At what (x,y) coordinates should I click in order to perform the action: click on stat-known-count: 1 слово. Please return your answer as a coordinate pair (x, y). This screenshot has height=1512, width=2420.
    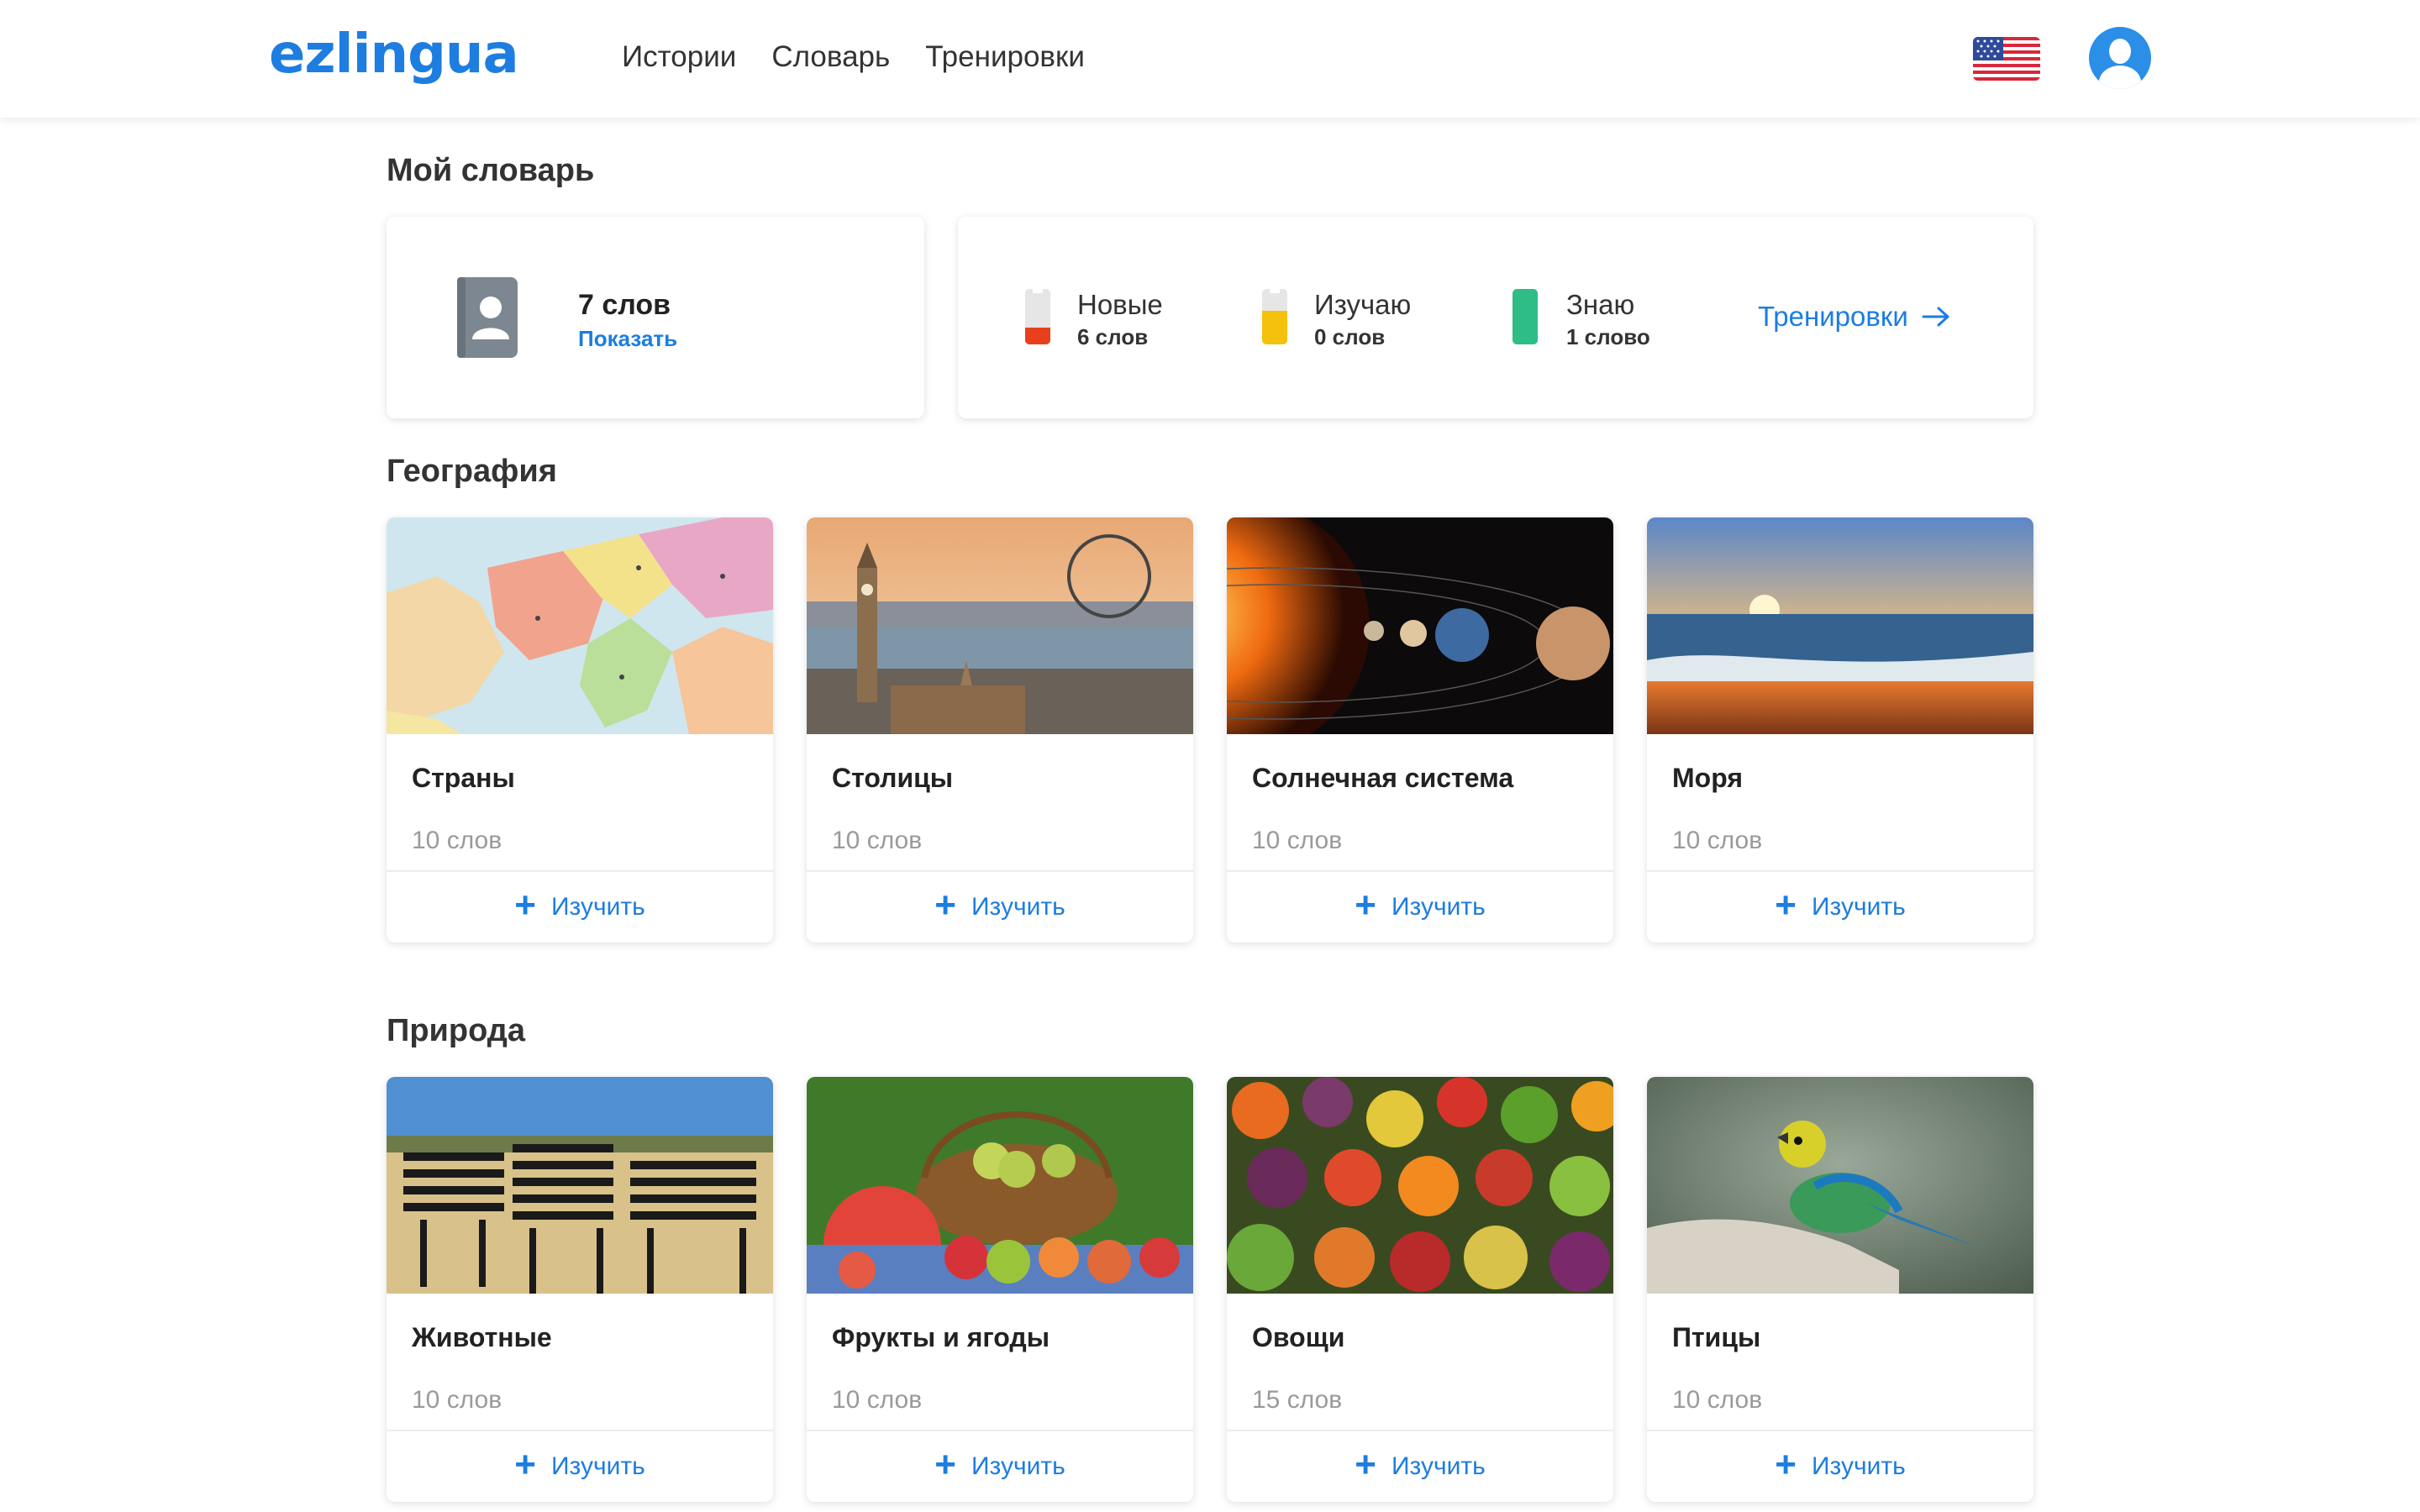
    Looking at the image, I should click on (1608, 336).